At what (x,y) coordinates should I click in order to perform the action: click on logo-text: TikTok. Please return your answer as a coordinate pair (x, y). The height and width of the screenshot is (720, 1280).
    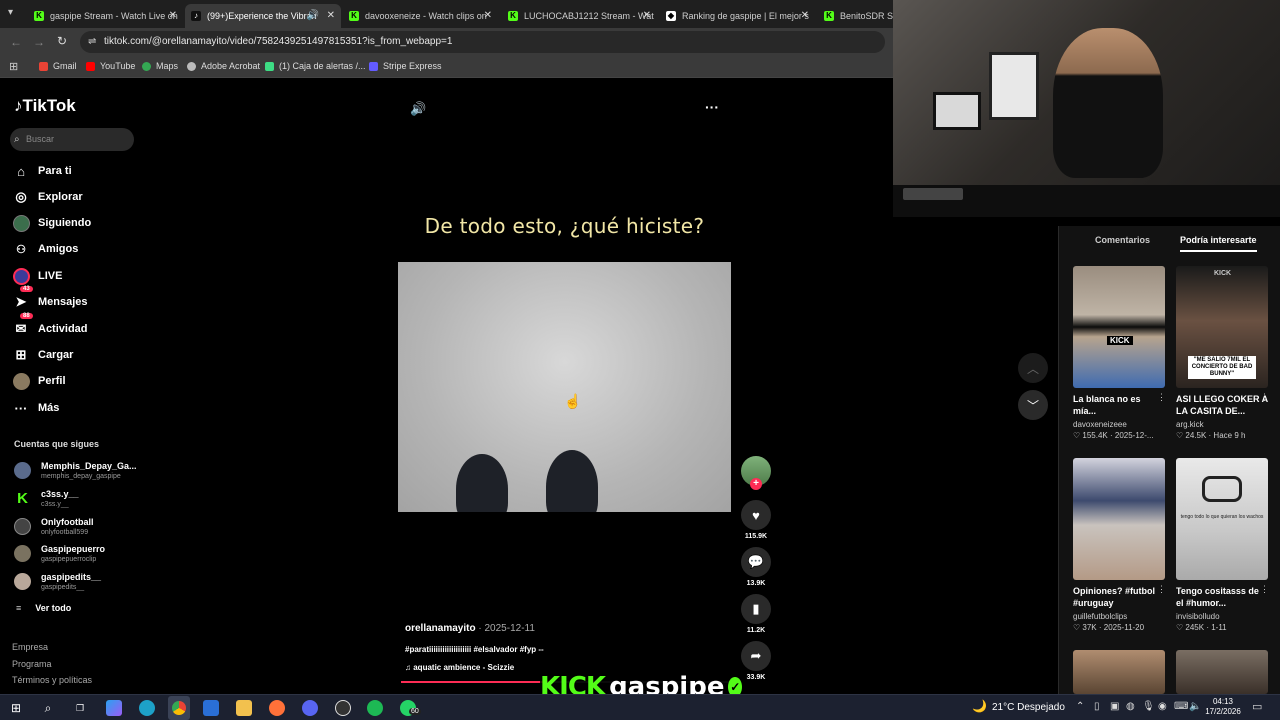
    Looking at the image, I should click on (49, 105).